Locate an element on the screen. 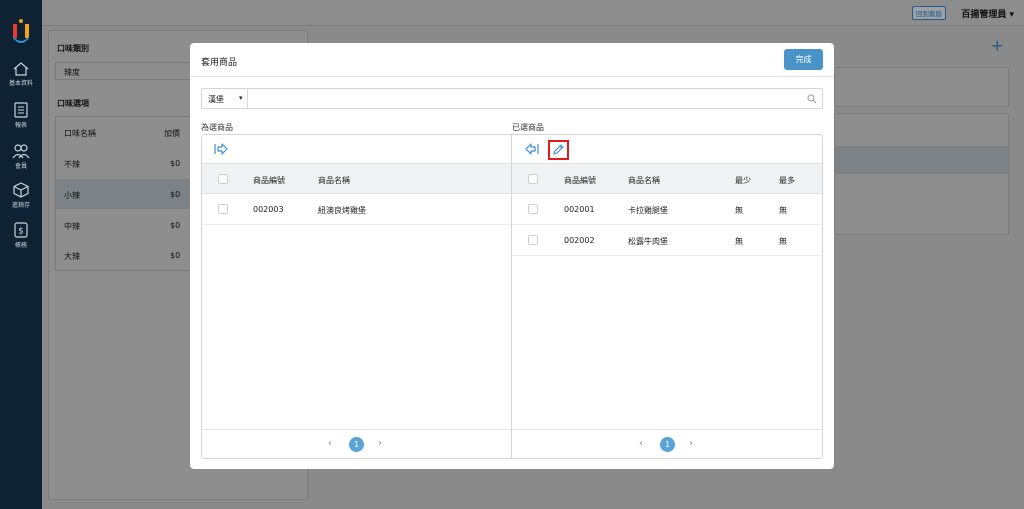  home-icon is located at coordinates (21, 69).